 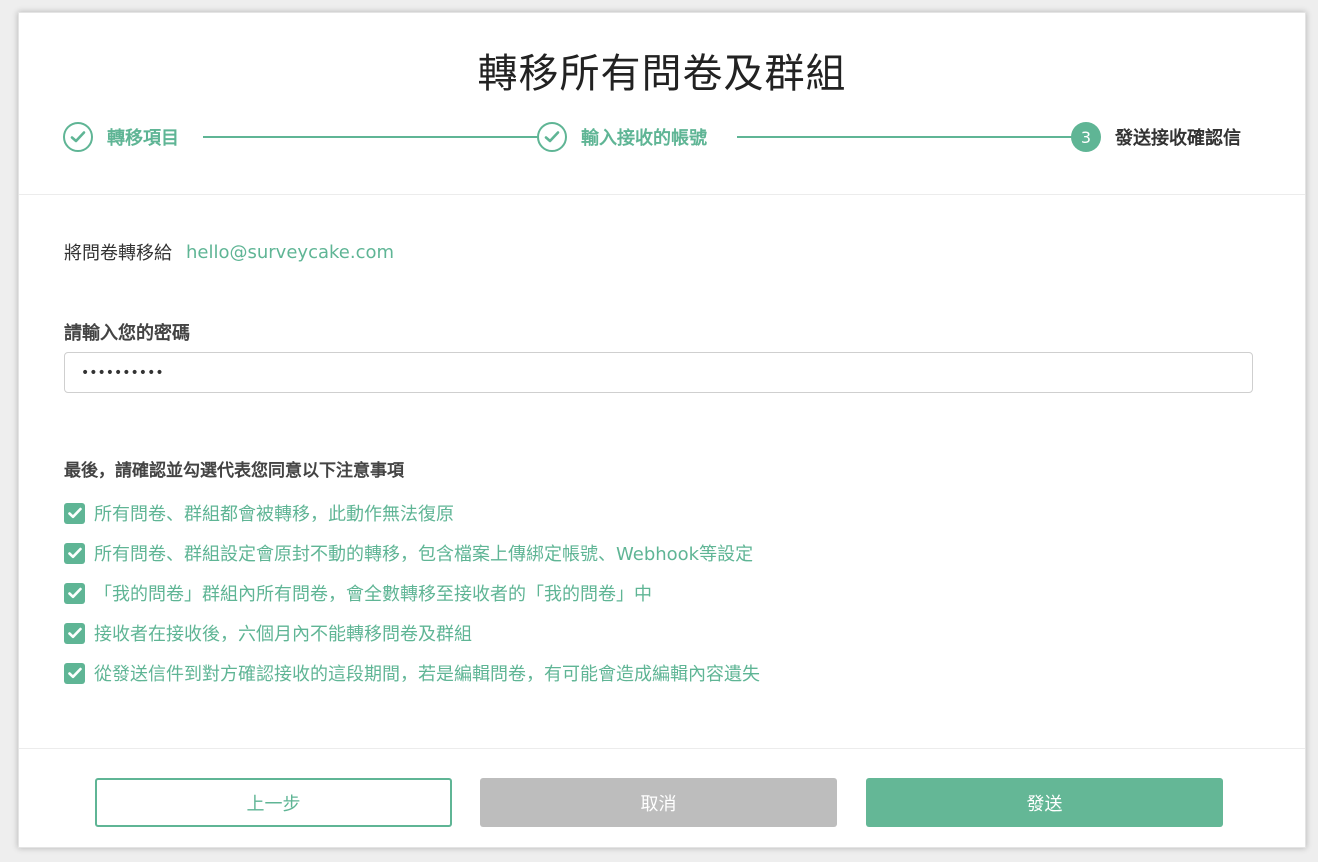 What do you see at coordinates (424, 554) in the screenshot?
I see `agreement-text: 所有問卷、群組設定會原封不動的轉移，包含檔案上傳綁定帳號、Webhook等設定` at bounding box center [424, 554].